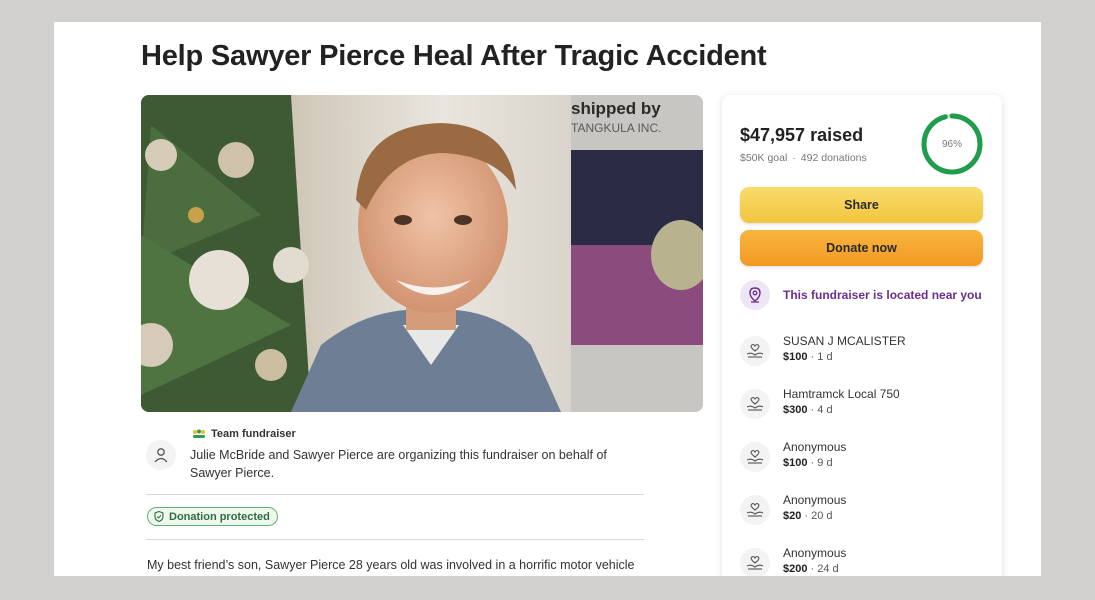  What do you see at coordinates (616, 108) in the screenshot?
I see `photo-watermark: shipped by` at bounding box center [616, 108].